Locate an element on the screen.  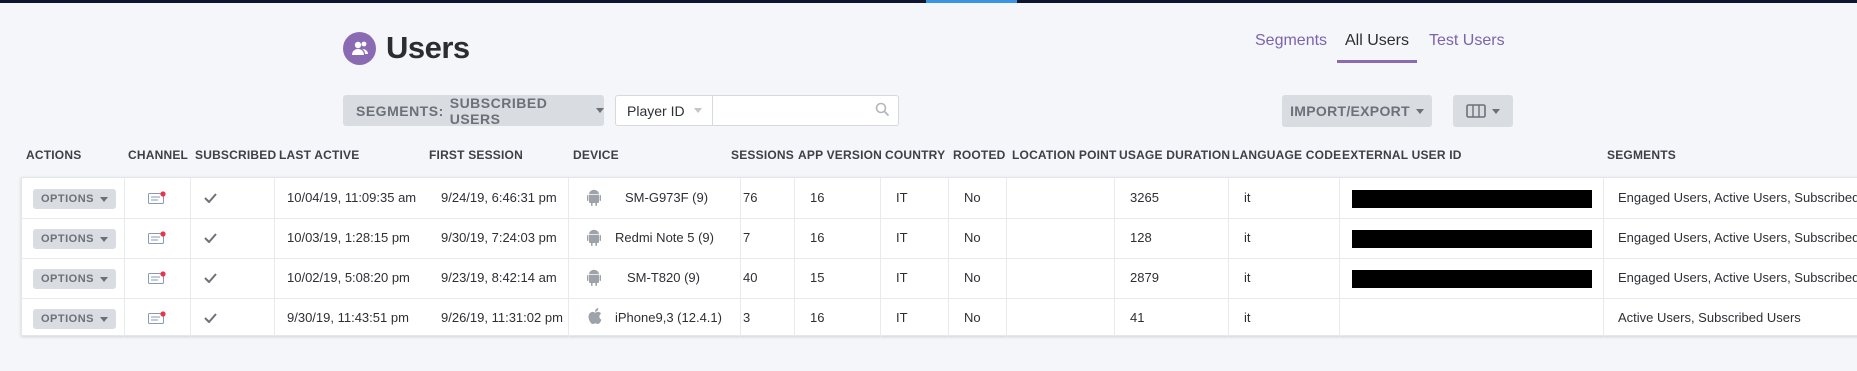
top-bar is located at coordinates (928, 1).